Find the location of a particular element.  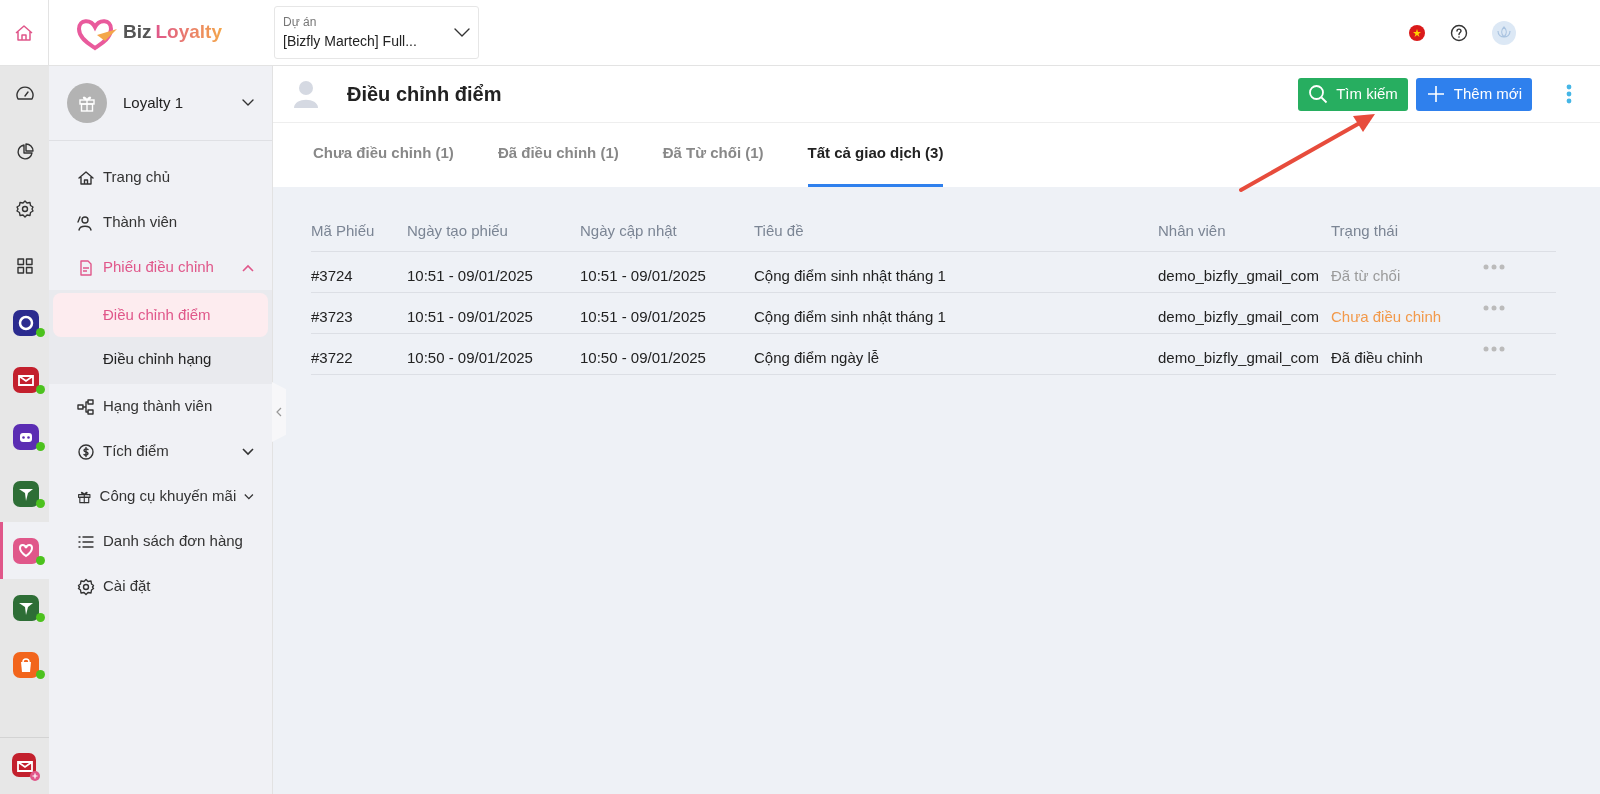

column-header: Ngày tạo phiếu is located at coordinates (458, 230).